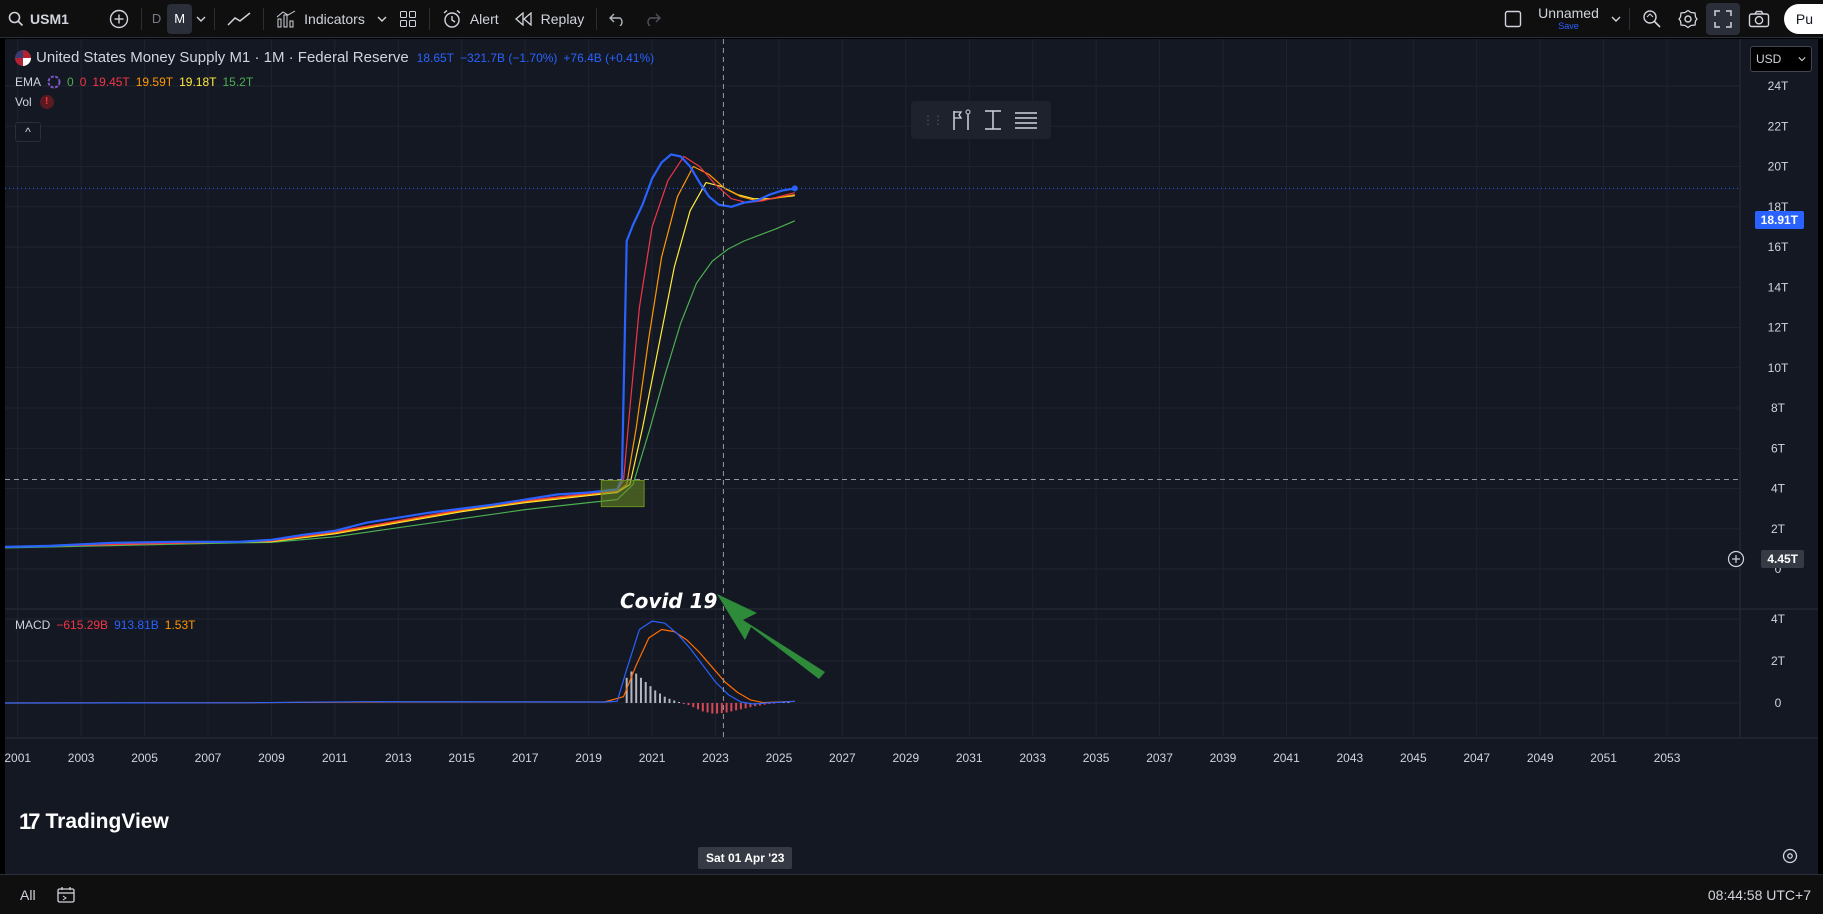 Image resolution: width=1823 pixels, height=914 pixels. What do you see at coordinates (1026, 120) in the screenshot?
I see `horizontal-lines-icon` at bounding box center [1026, 120].